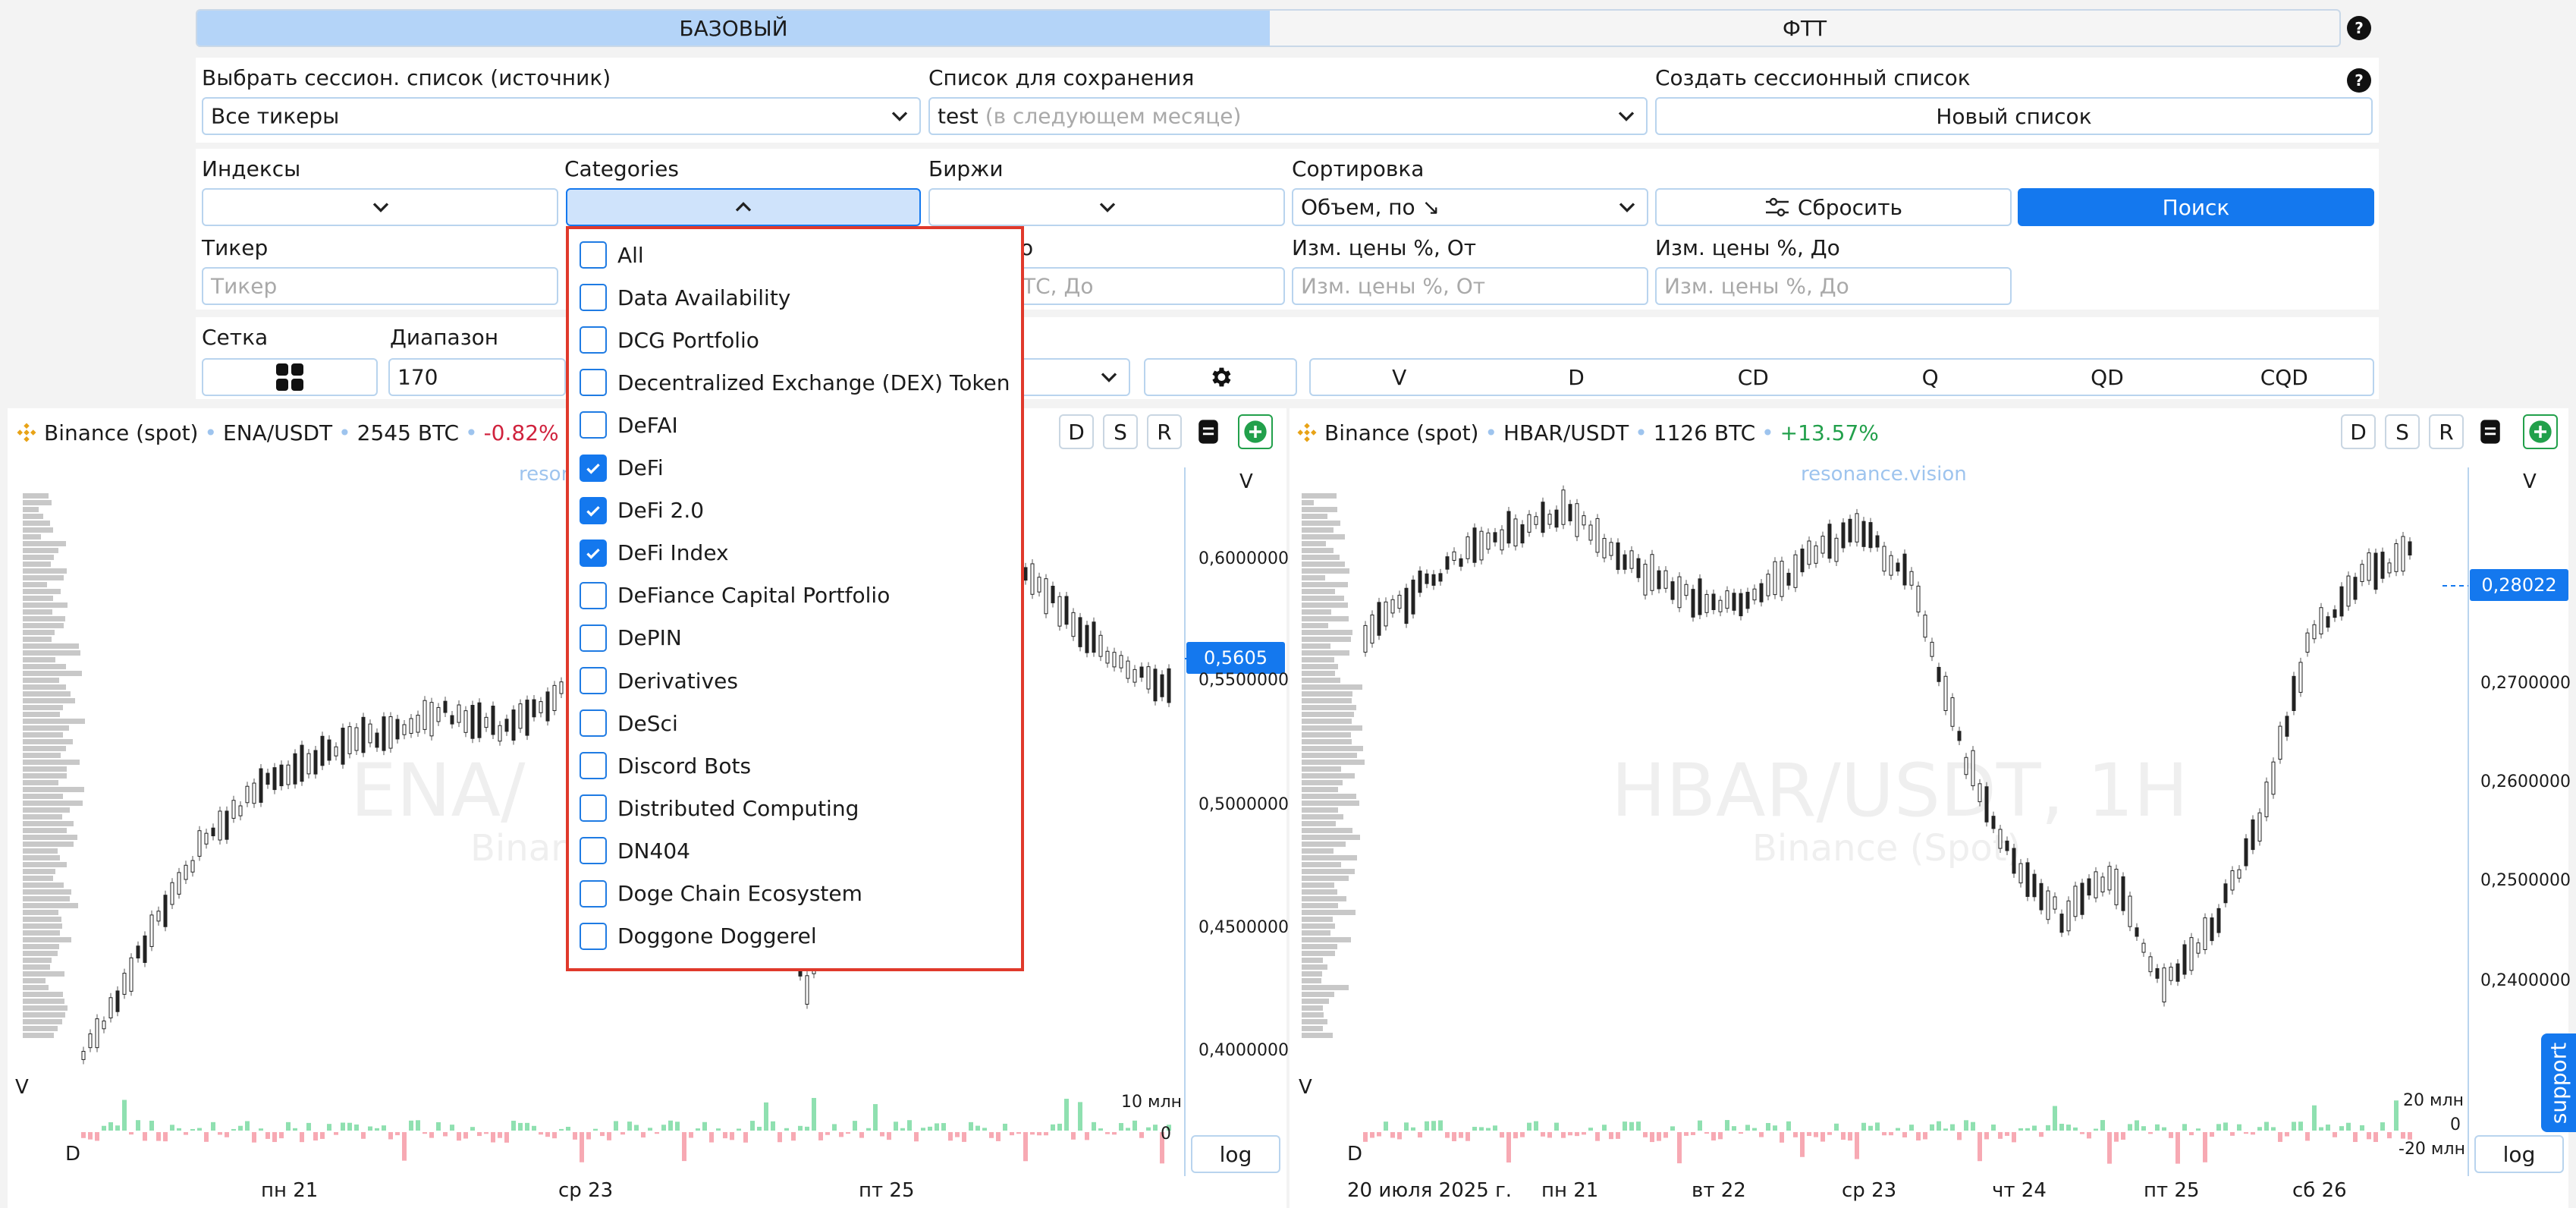 The height and width of the screenshot is (1208, 2576). What do you see at coordinates (290, 377) in the screenshot?
I see `grid-layout-button` at bounding box center [290, 377].